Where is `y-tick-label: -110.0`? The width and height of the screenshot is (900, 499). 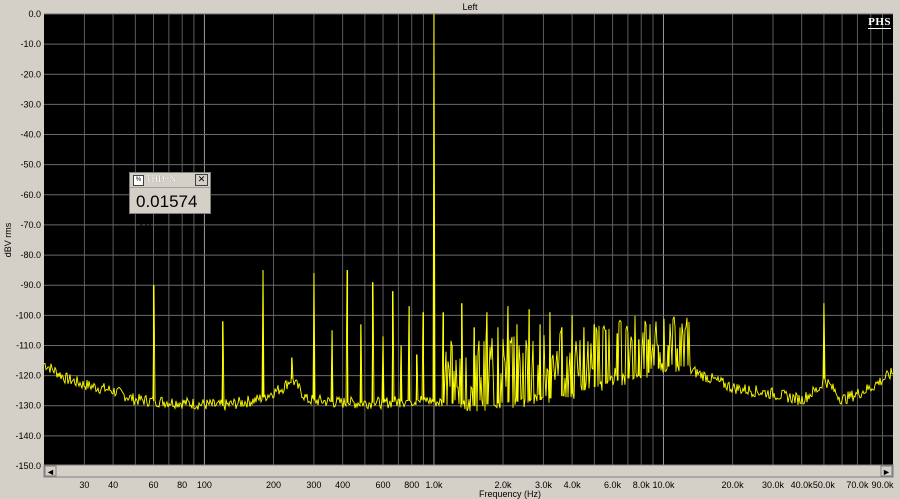 y-tick-label: -110.0 is located at coordinates (28, 345).